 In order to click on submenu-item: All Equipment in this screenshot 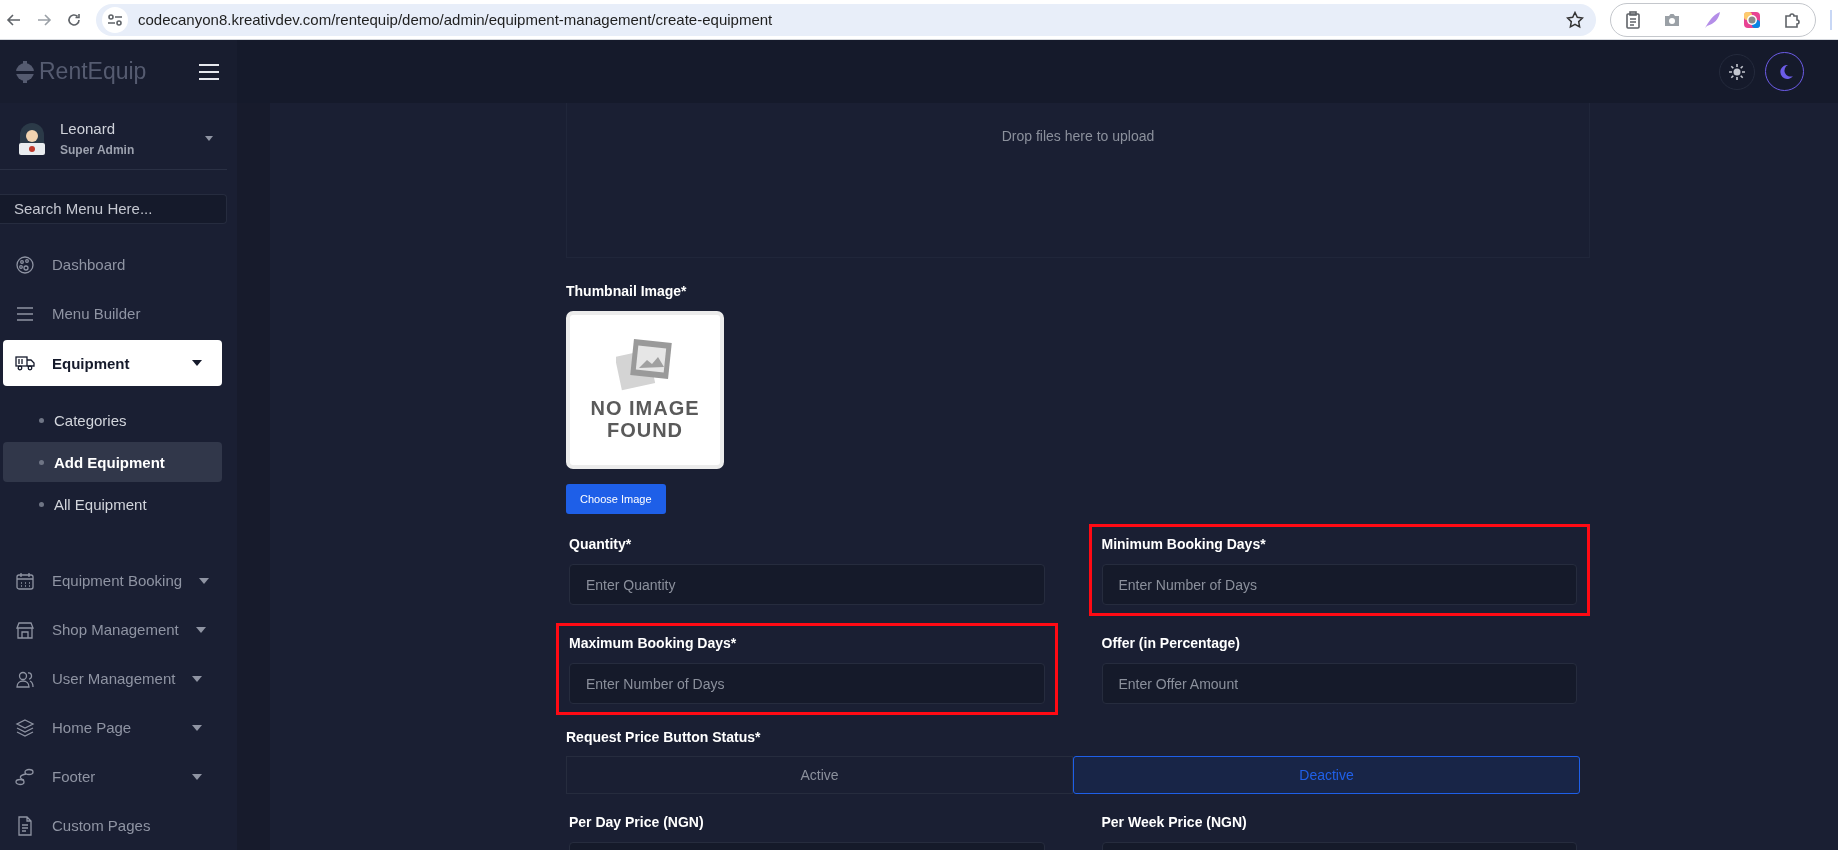, I will do `click(112, 504)`.